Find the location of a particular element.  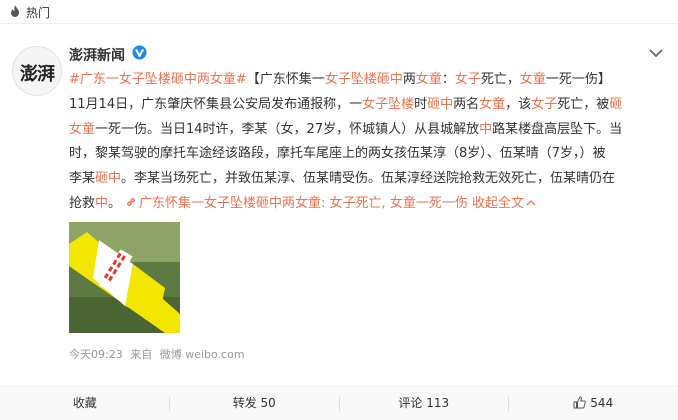

text: ，该 is located at coordinates (518, 104).